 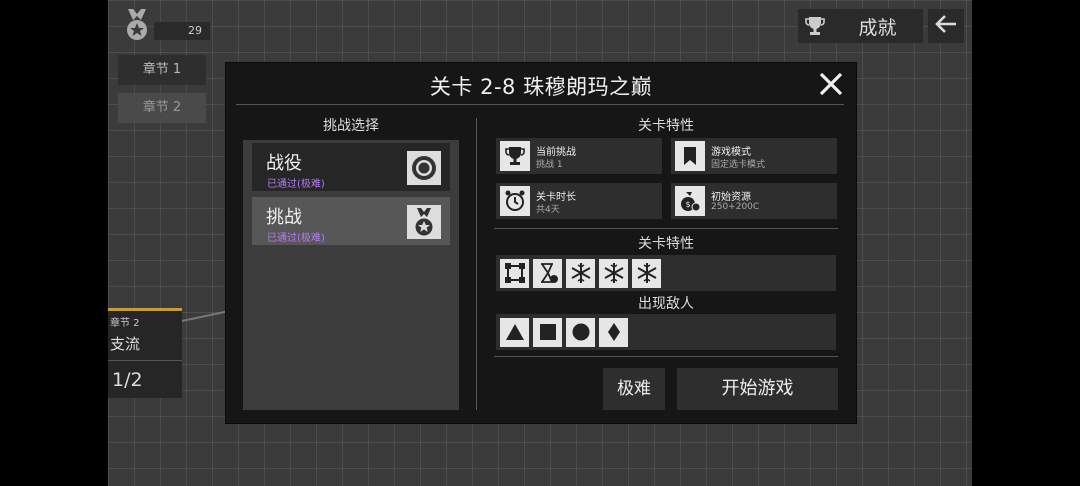 What do you see at coordinates (831, 84) in the screenshot?
I see `close-button` at bounding box center [831, 84].